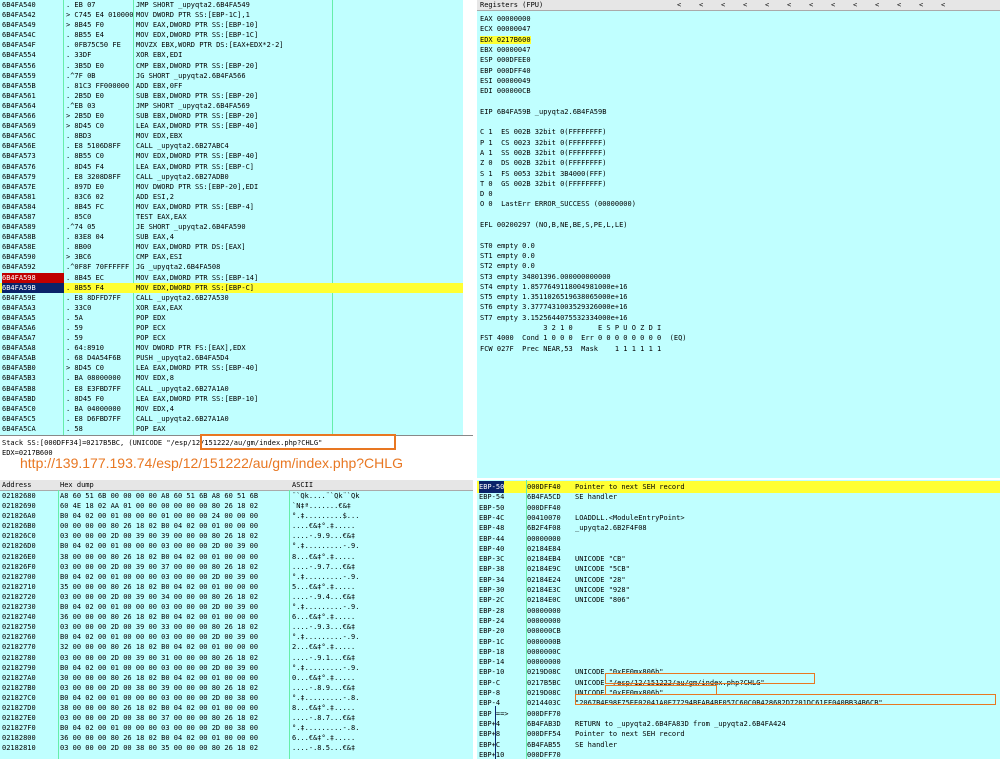 The width and height of the screenshot is (1000, 759). I want to click on register-line: EFL 00200297 (NO,B,NE,BE,S,PE,L,LE), so click(554, 225).